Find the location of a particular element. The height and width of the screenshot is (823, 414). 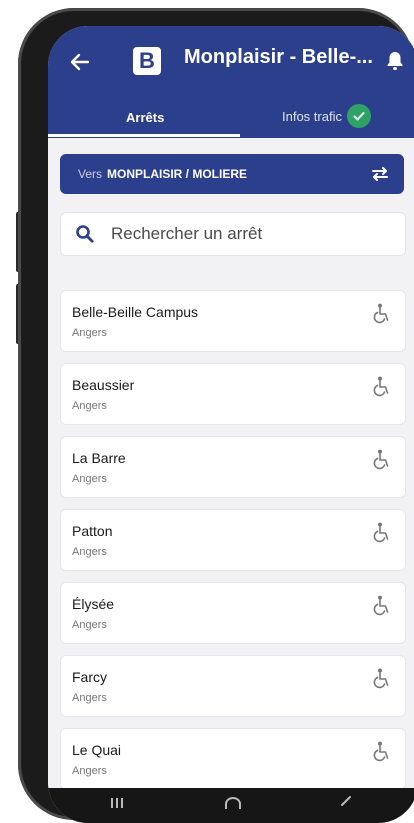

recents-icon is located at coordinates (117, 803).